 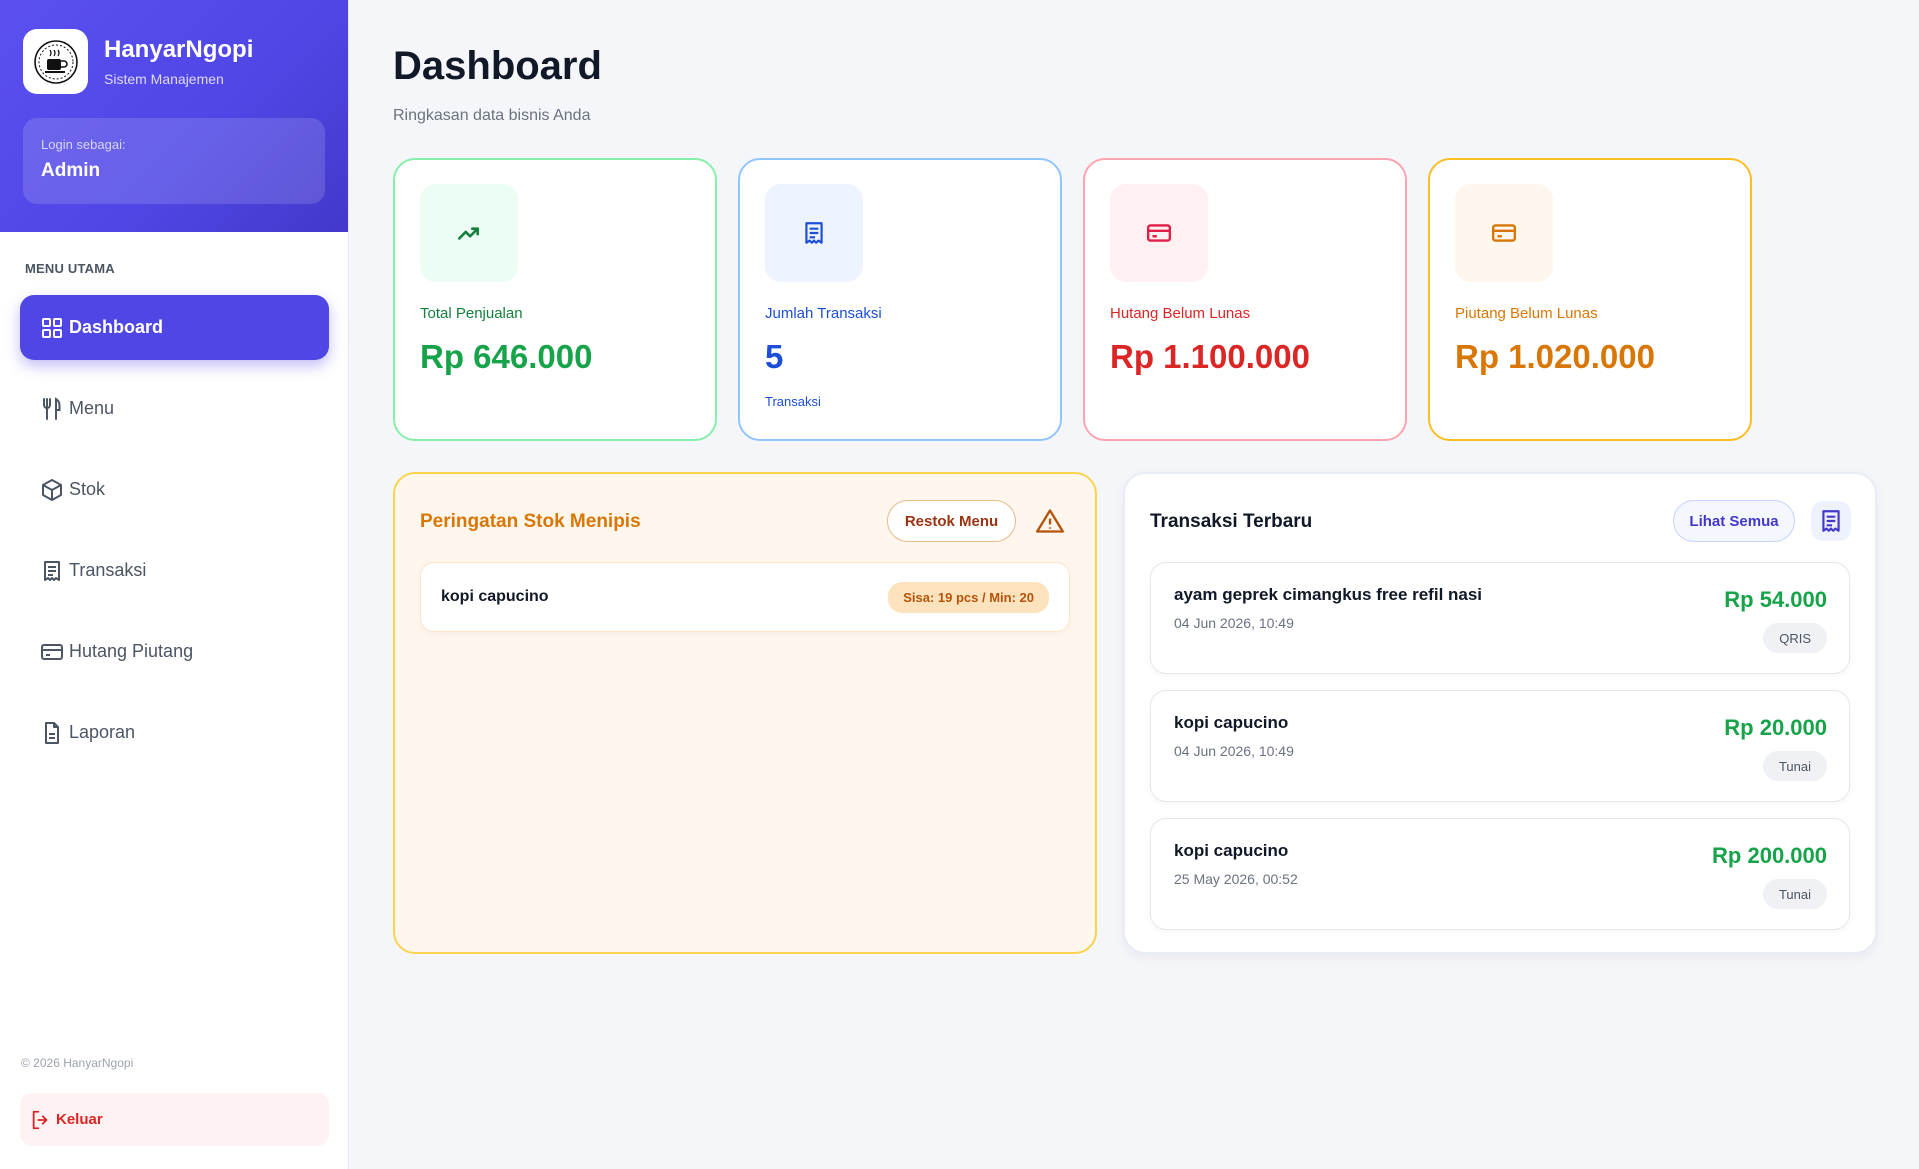 I want to click on stat-card-hutang: Hutang Belum Lunas Rp 1.100.000, so click(x=1245, y=299).